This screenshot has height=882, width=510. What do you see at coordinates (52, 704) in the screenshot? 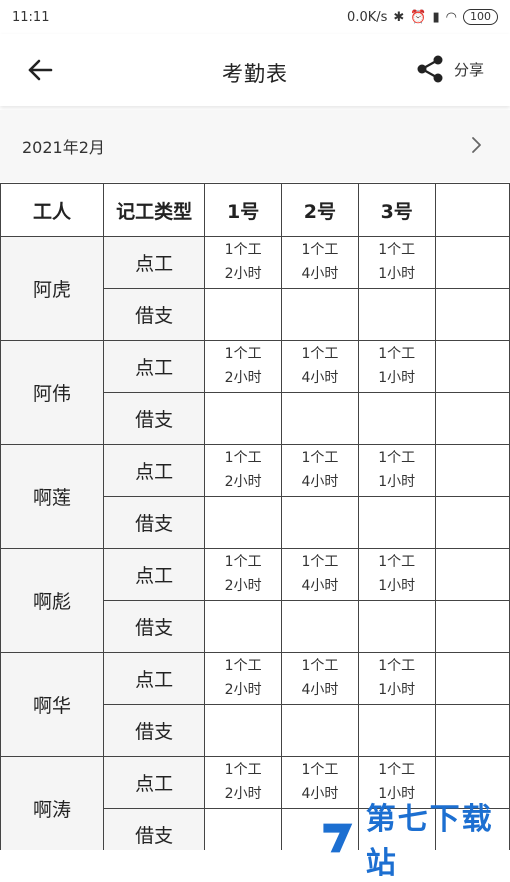
I see `worker-name: 啊华` at bounding box center [52, 704].